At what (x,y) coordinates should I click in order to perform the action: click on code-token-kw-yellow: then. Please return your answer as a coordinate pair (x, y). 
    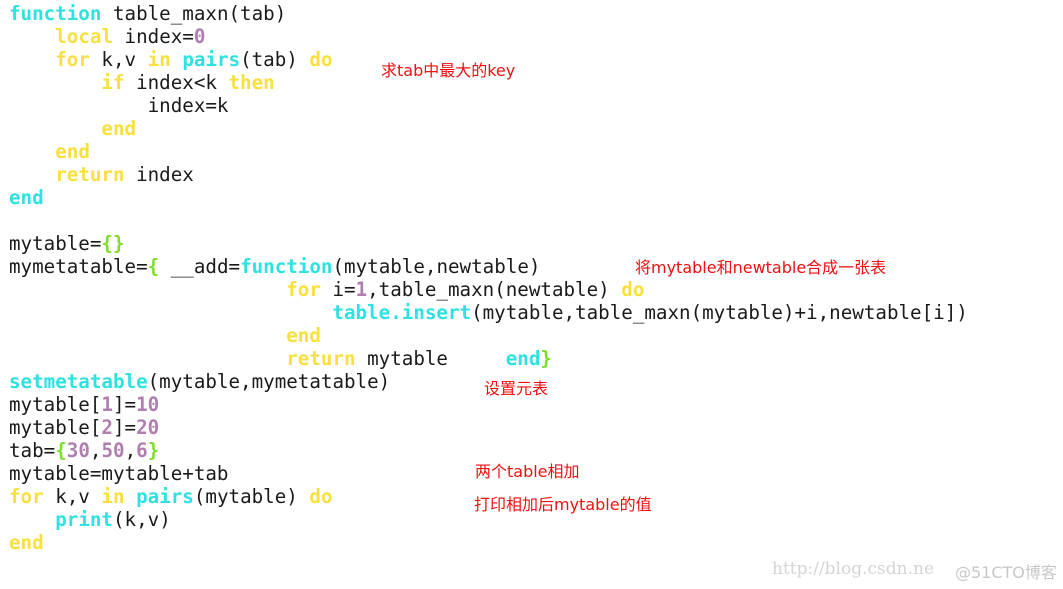
    Looking at the image, I should click on (251, 82).